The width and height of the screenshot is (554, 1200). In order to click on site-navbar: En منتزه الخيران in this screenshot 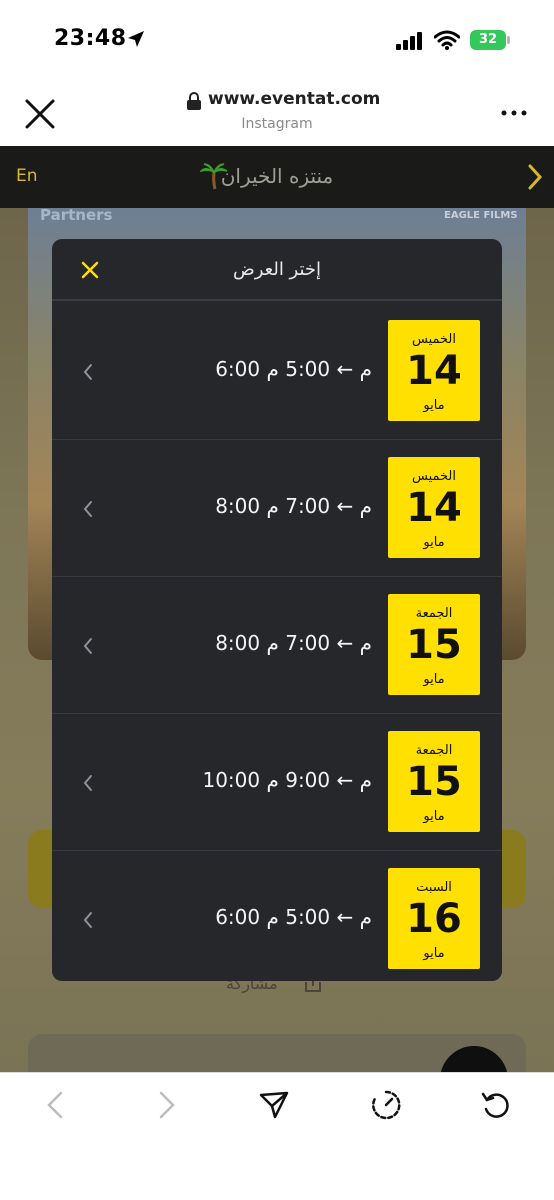, I will do `click(277, 177)`.